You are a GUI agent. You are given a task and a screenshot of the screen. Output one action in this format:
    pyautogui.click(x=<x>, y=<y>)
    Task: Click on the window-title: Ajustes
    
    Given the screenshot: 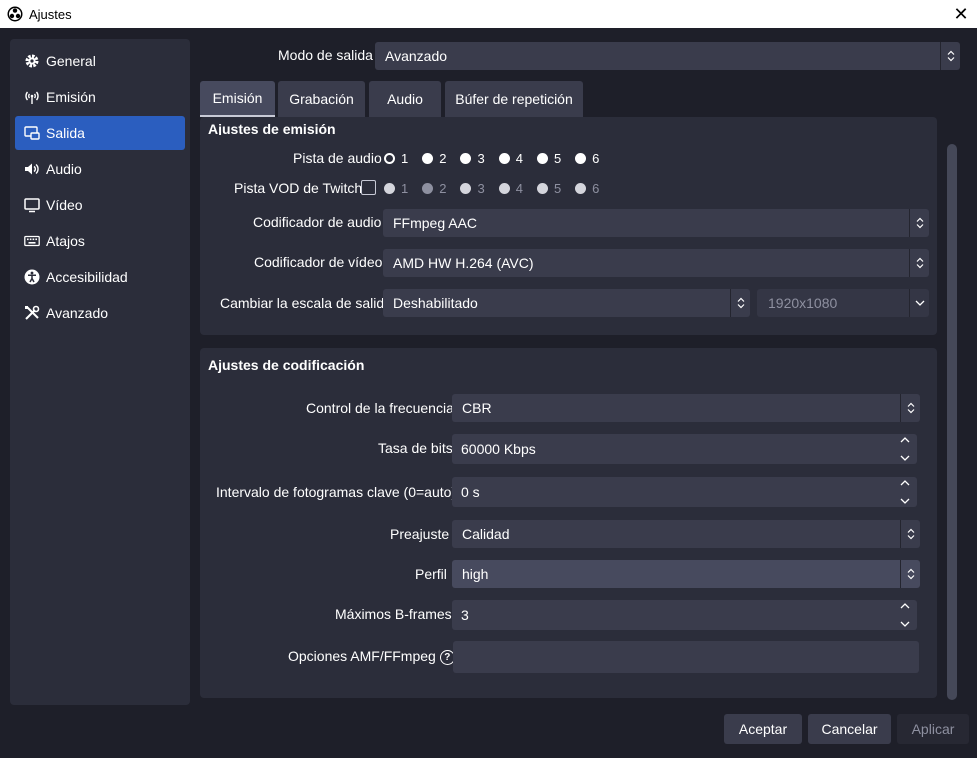 What is the action you would take?
    pyautogui.click(x=50, y=14)
    